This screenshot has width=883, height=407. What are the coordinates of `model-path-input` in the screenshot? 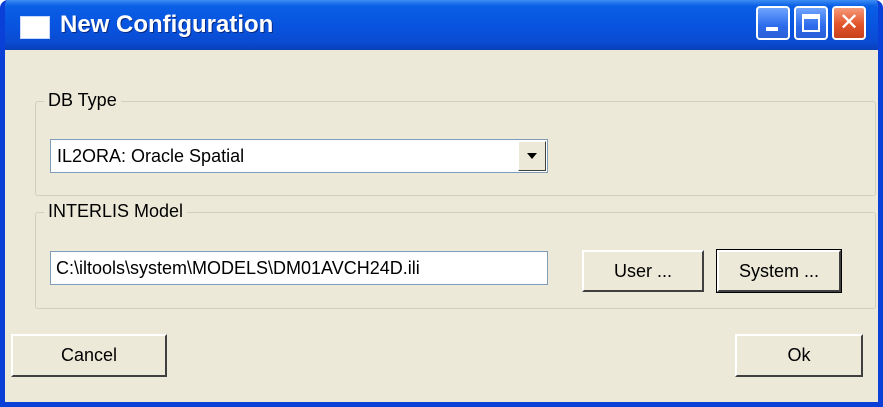 It's located at (299, 268).